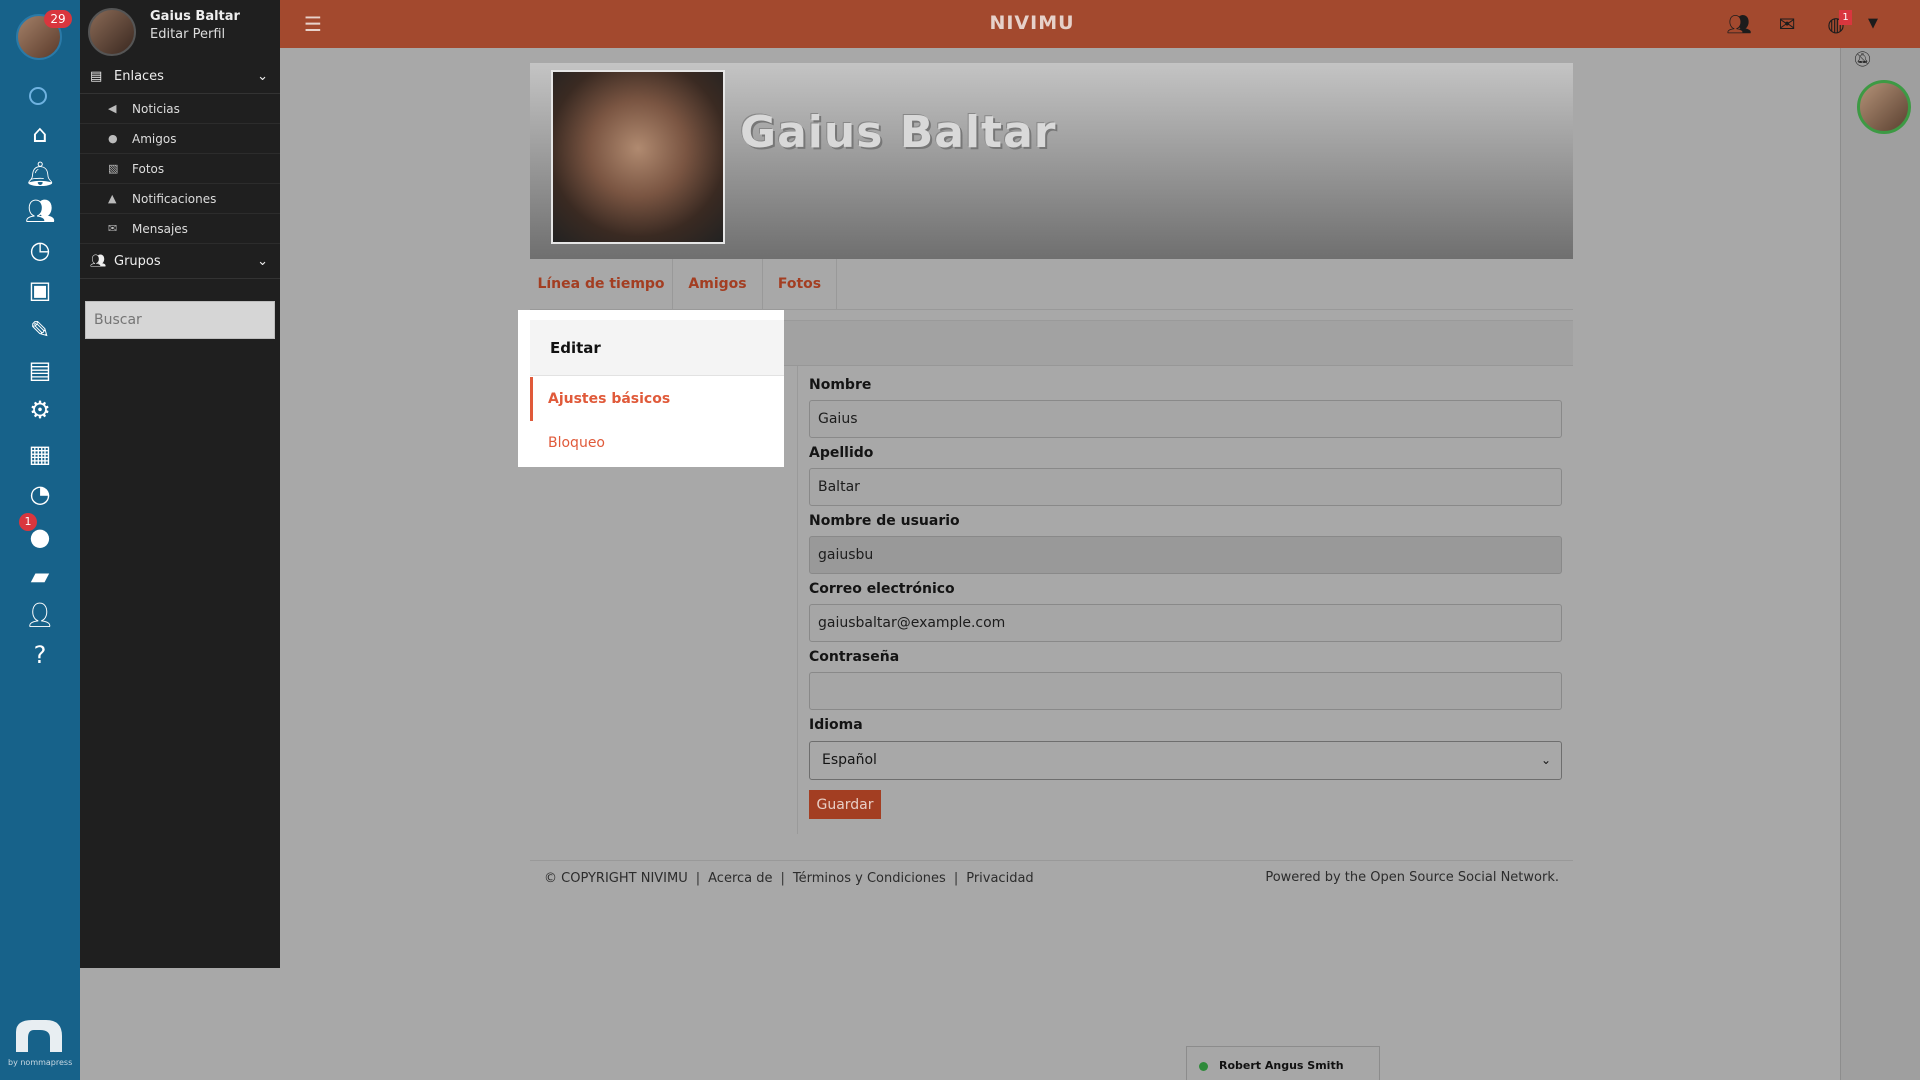  Describe the element at coordinates (898, 132) in the screenshot. I see `profile-name: Gaius Baltar` at that location.